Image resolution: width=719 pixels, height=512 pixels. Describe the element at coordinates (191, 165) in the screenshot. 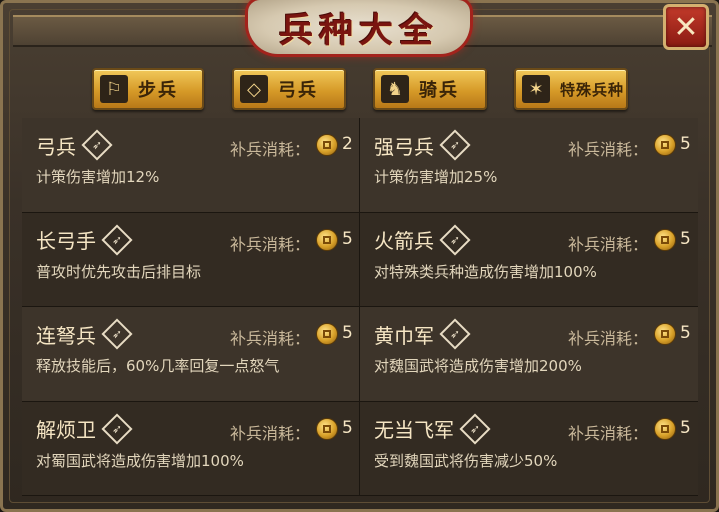

I see `unit-card: 弓兵 ➶ 补兵消耗： 2 计策伤害增加12%` at that location.